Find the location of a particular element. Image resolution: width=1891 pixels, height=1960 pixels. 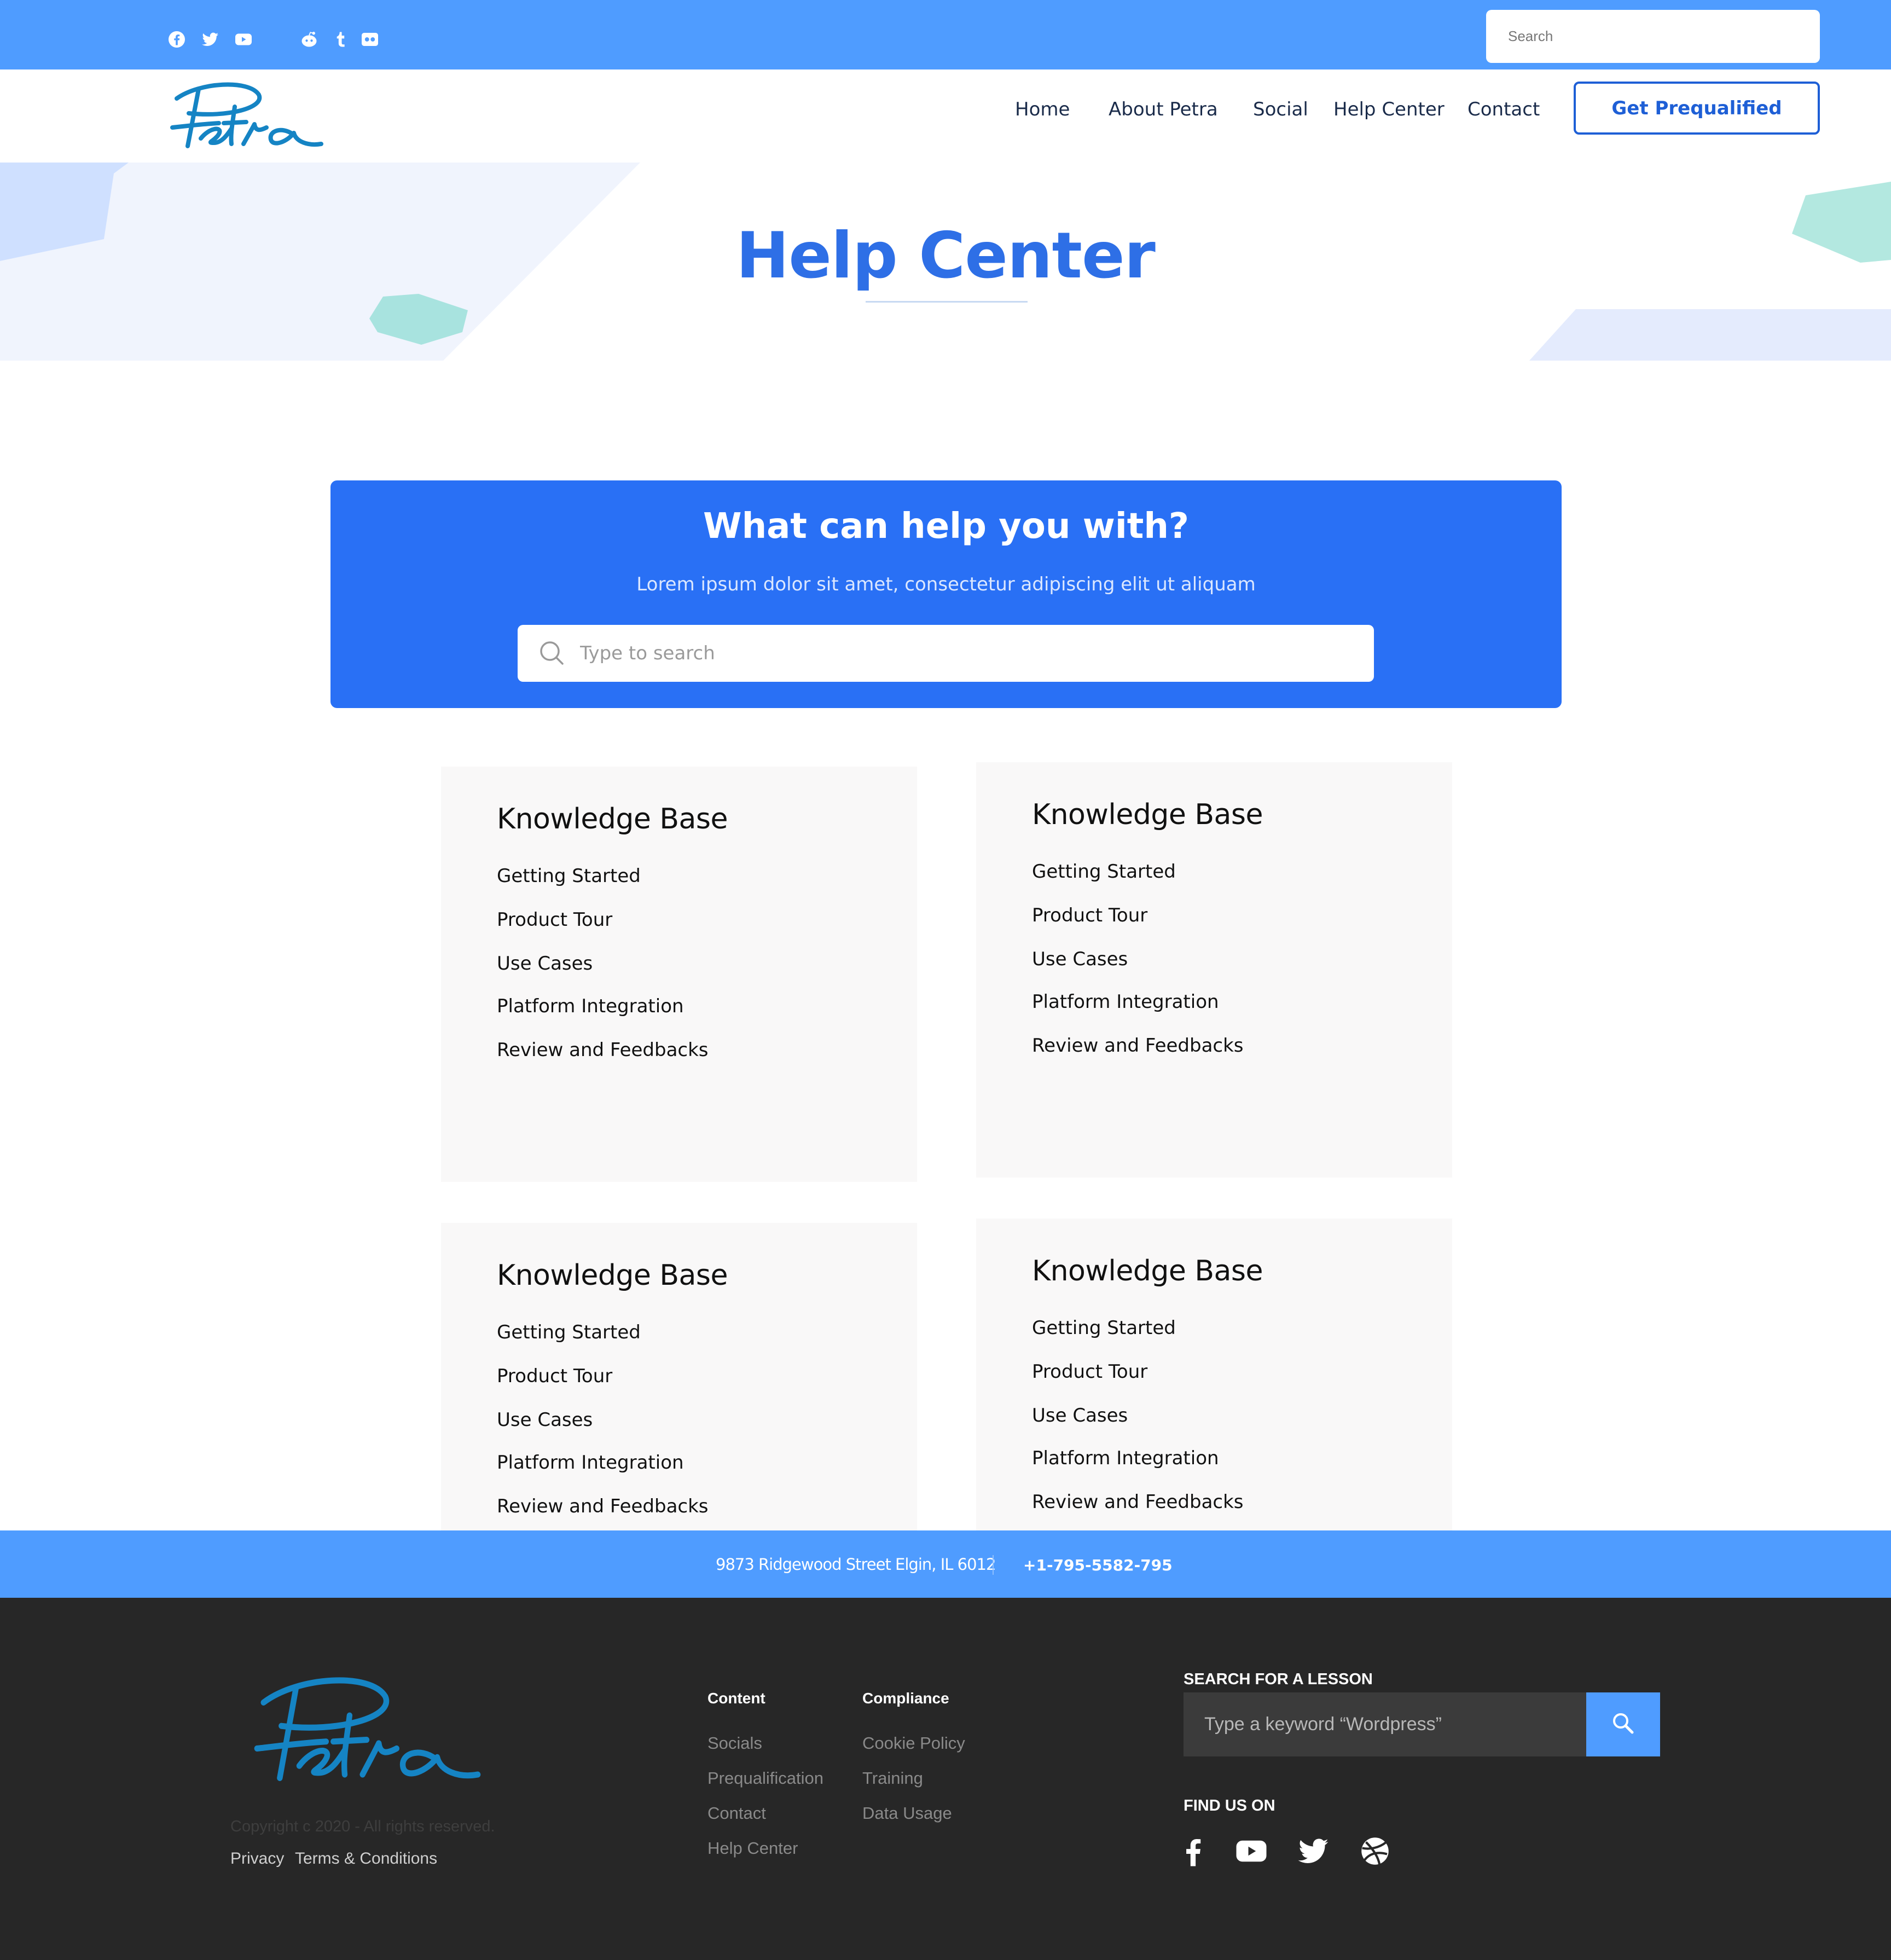

help-search-title: What can help you with? is located at coordinates (947, 527).